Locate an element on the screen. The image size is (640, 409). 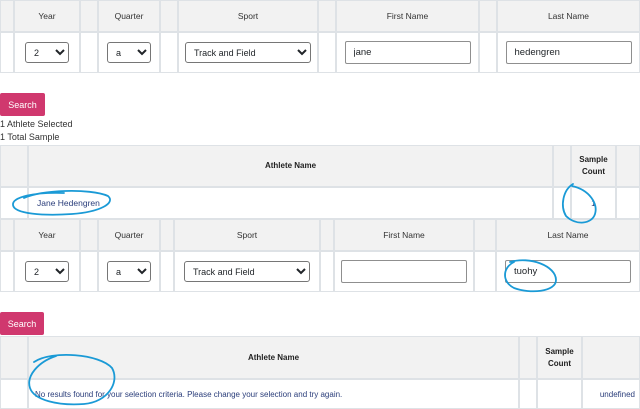
filter-header-row-2: Year Quarter Sport First Name Last Name is located at coordinates (320, 235).